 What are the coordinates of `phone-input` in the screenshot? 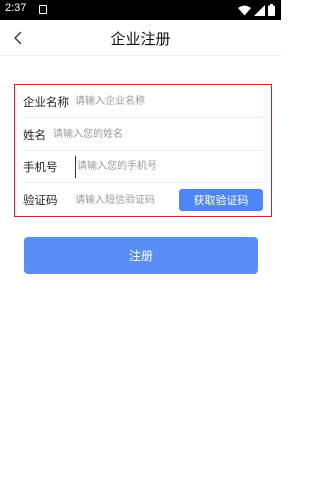 It's located at (169, 166).